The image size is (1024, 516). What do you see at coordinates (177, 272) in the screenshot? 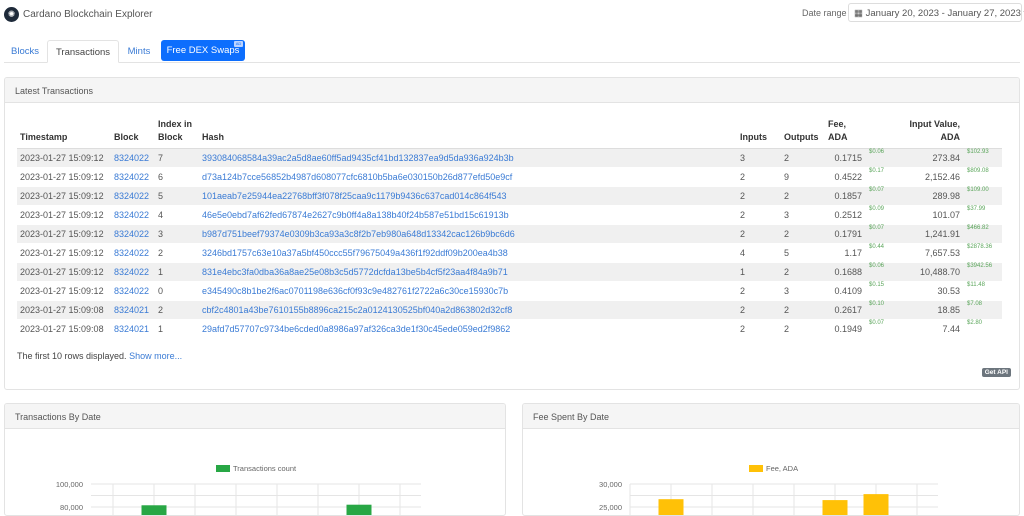
I see `index-in-block: 1` at bounding box center [177, 272].